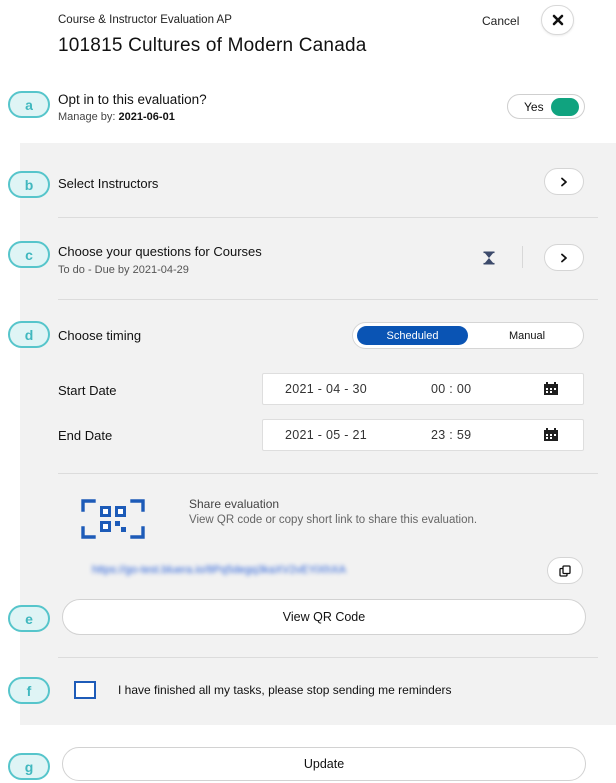 The height and width of the screenshot is (783, 616). Describe the element at coordinates (212, 45) in the screenshot. I see `page-title: 101815 Cultures of Modern Canada` at that location.